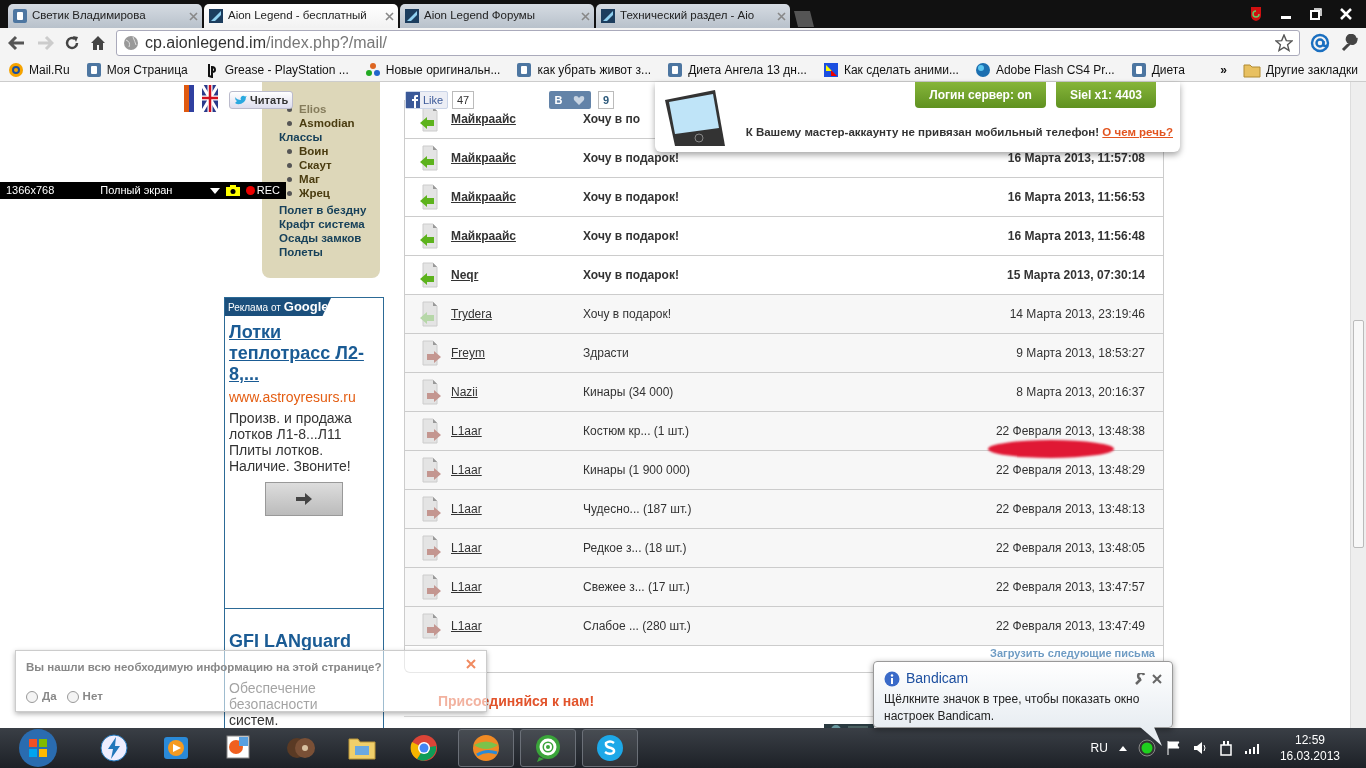 The image size is (1366, 768). I want to click on address-bar: cp.aionlegend.im/index.php?/mail/, so click(708, 43).